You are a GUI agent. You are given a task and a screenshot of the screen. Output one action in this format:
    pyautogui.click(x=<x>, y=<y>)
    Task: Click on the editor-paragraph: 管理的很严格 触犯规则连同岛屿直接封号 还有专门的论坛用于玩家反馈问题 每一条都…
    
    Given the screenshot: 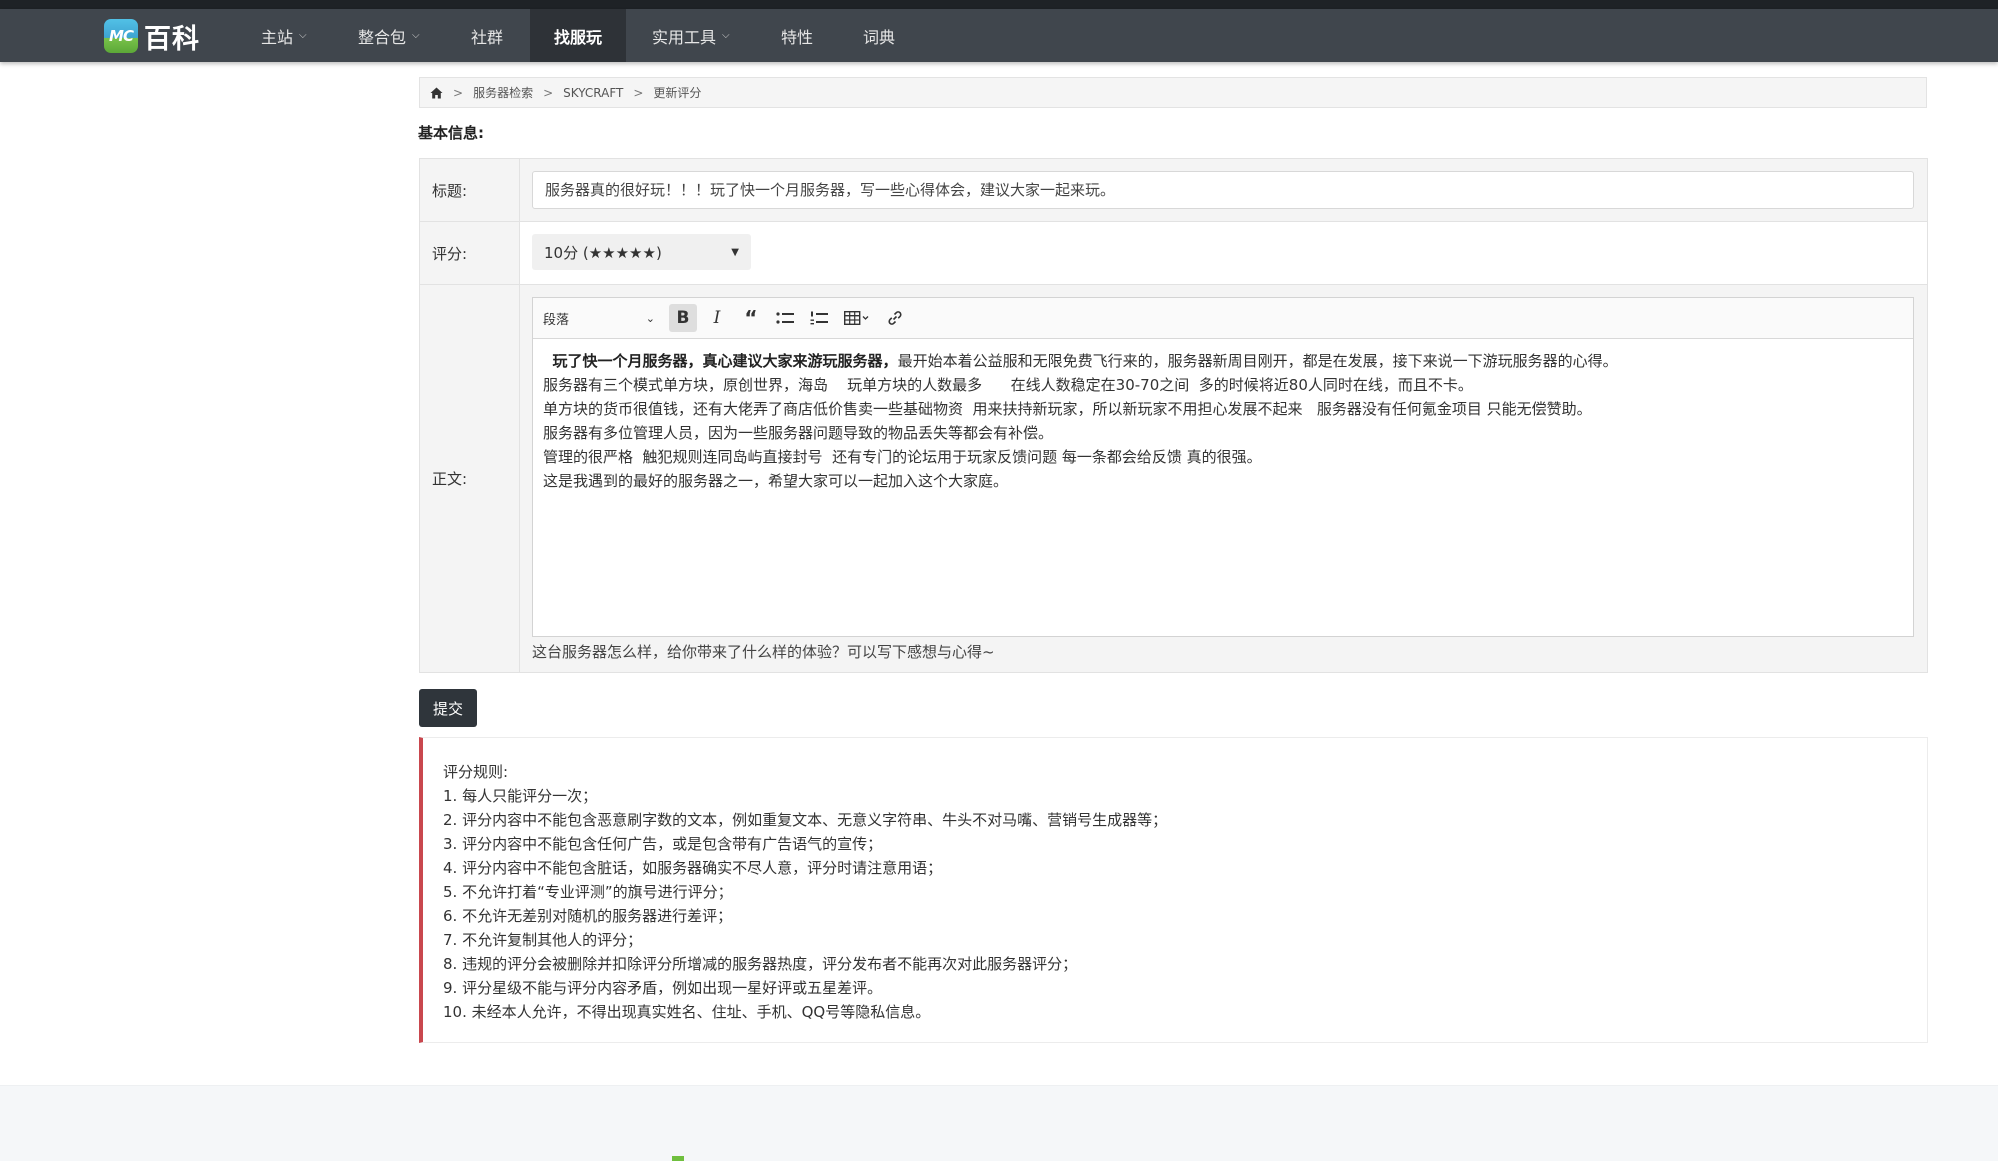 What is the action you would take?
    pyautogui.click(x=902, y=457)
    